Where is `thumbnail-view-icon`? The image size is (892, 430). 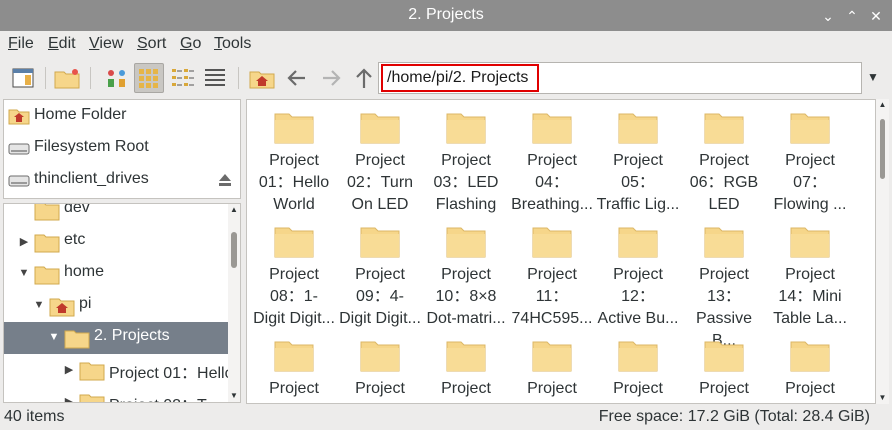 thumbnail-view-icon is located at coordinates (149, 78).